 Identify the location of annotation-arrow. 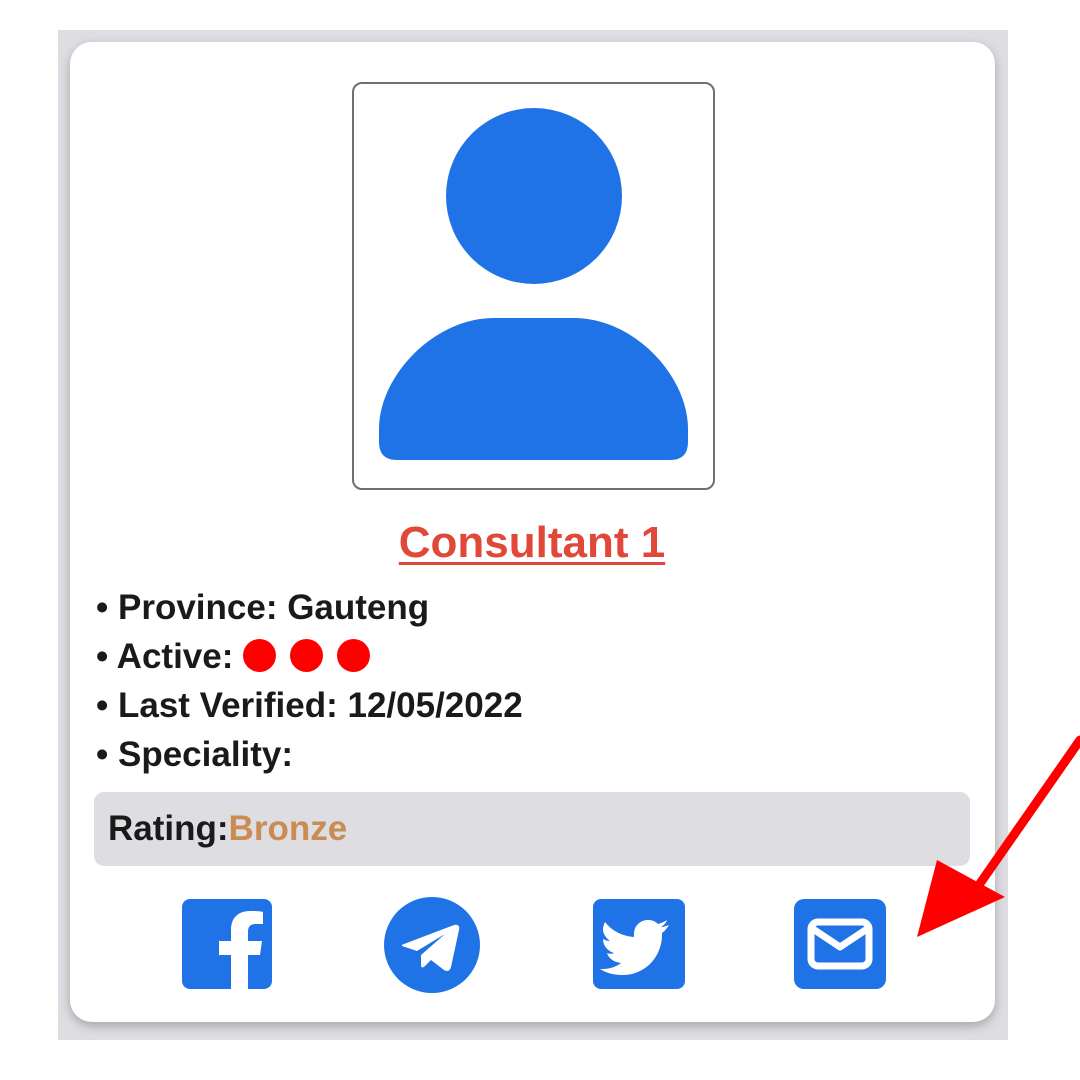
(998, 836).